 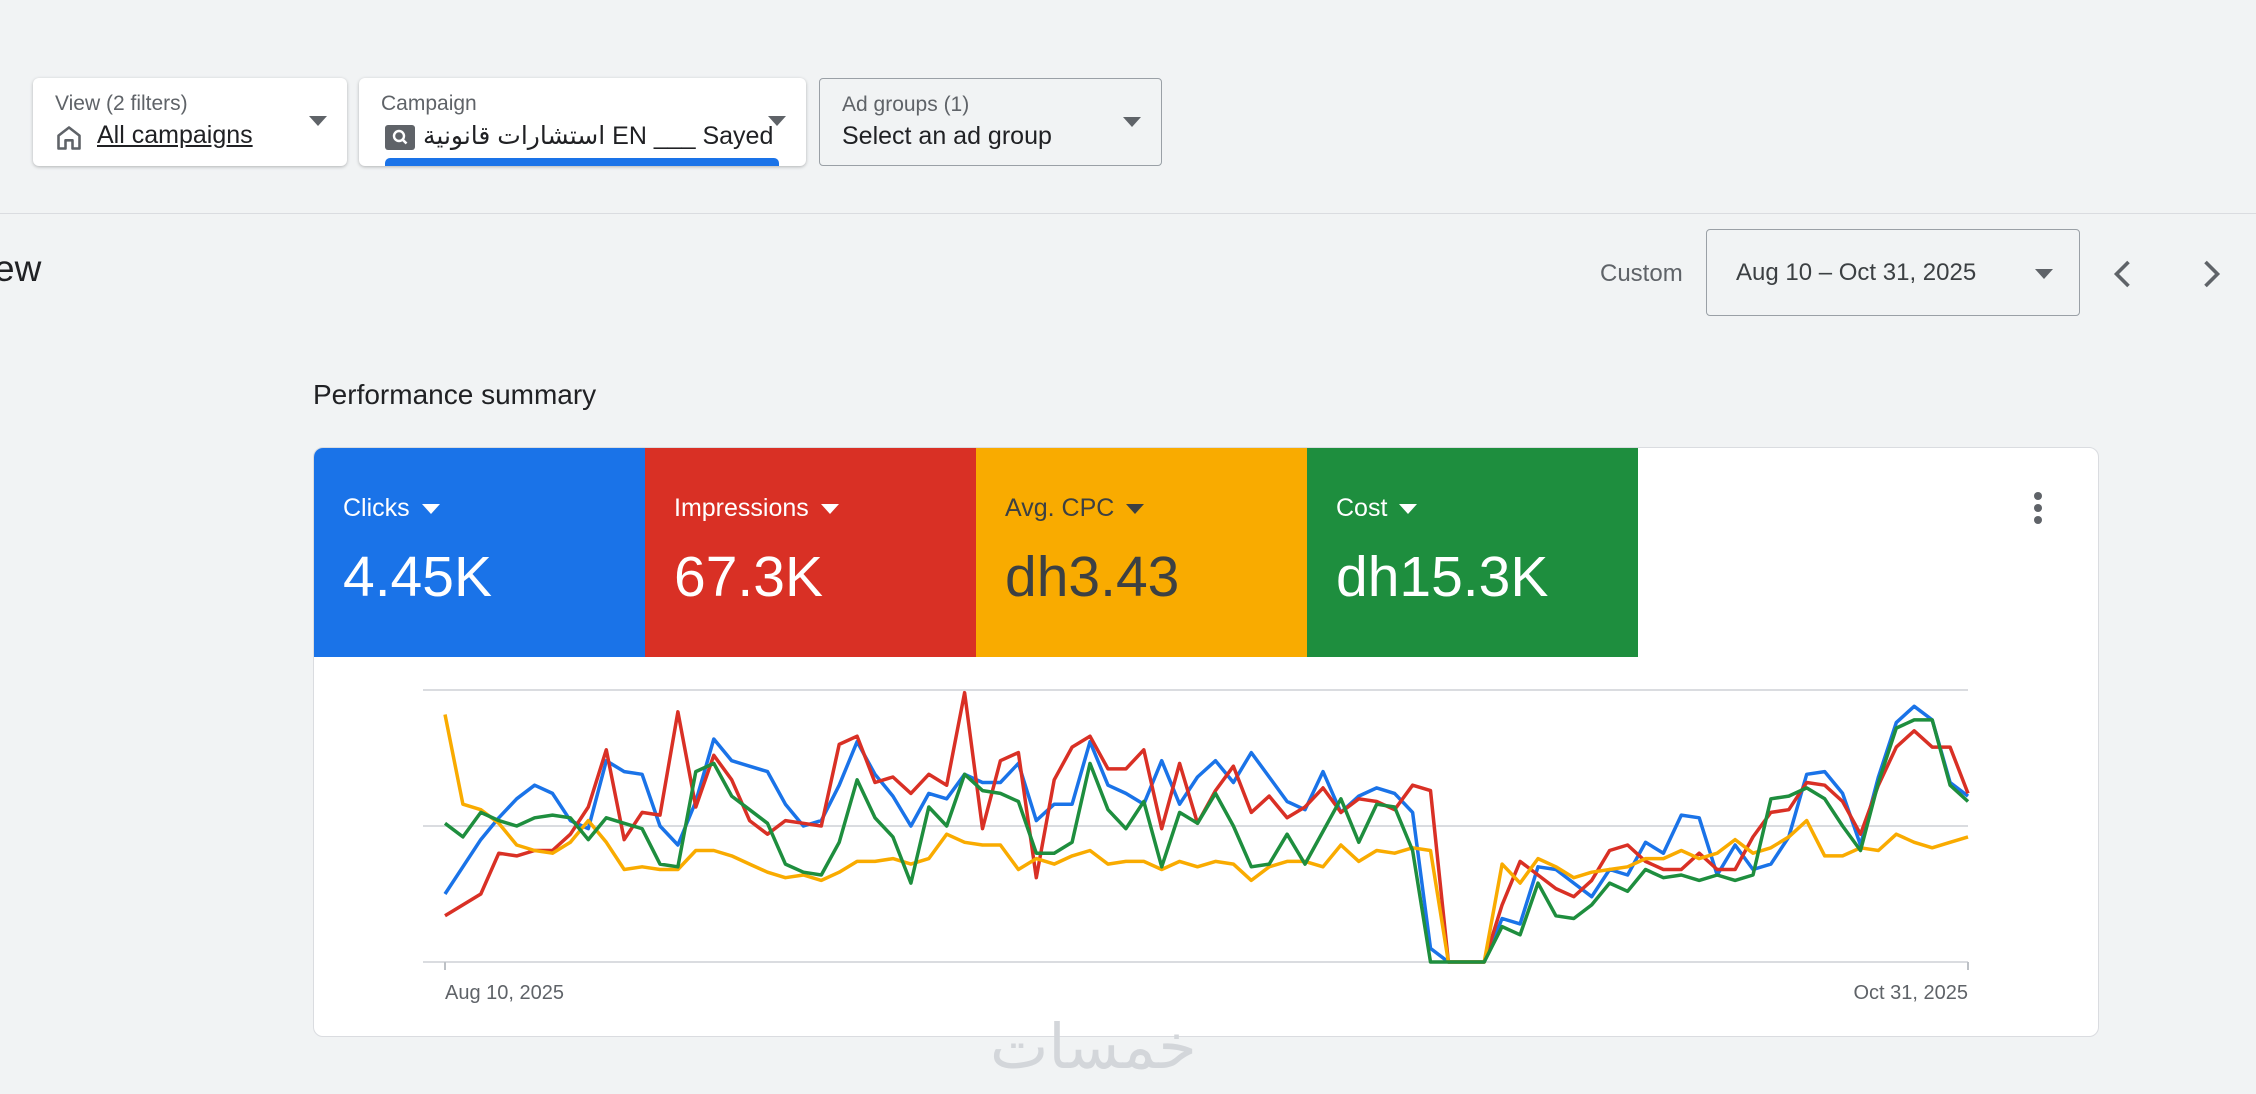 What do you see at coordinates (391, 508) in the screenshot?
I see `metric-label: Clicks` at bounding box center [391, 508].